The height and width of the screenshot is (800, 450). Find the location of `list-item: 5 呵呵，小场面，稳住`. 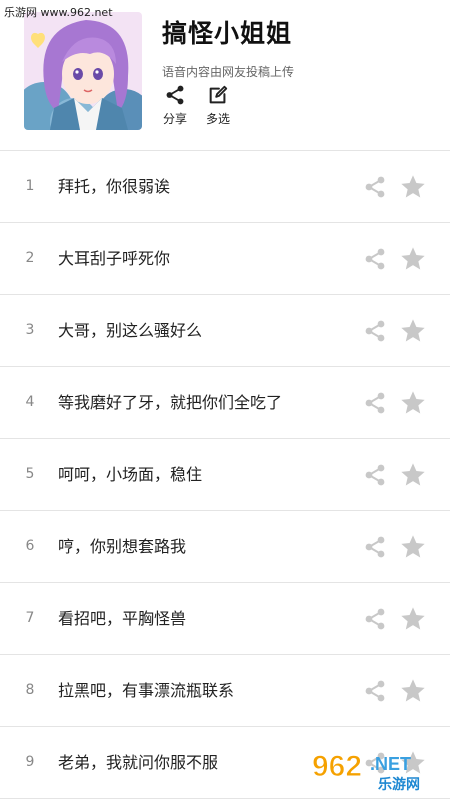

list-item: 5 呵呵，小场面，稳住 is located at coordinates (225, 475).